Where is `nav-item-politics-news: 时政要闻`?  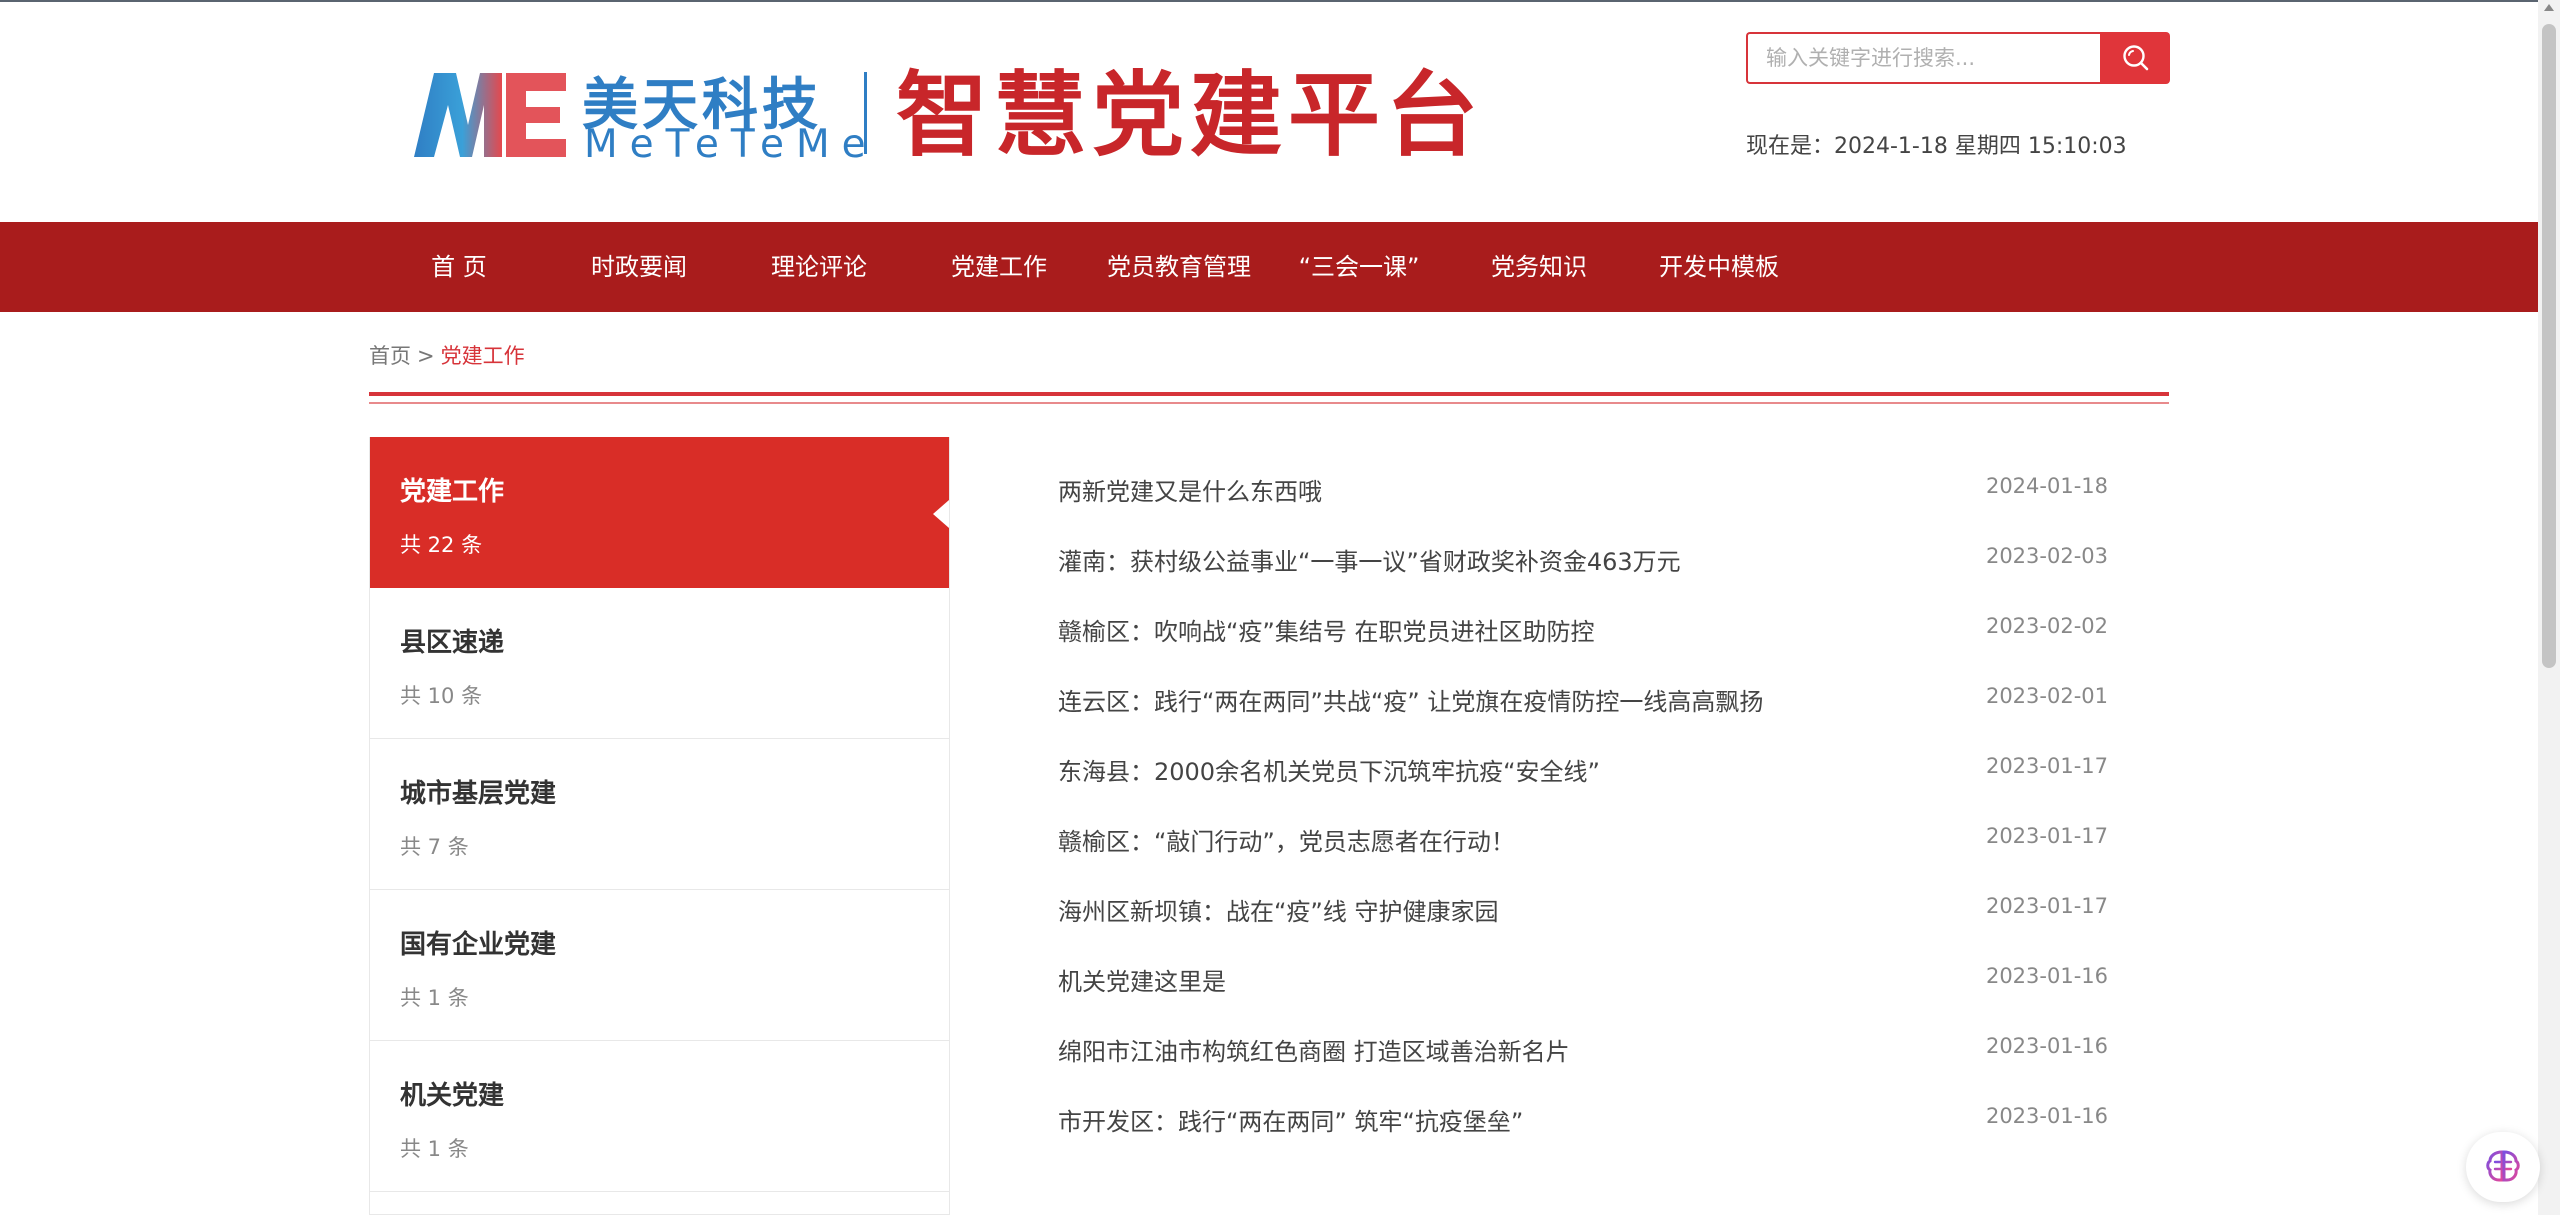 nav-item-politics-news: 时政要闻 is located at coordinates (639, 267).